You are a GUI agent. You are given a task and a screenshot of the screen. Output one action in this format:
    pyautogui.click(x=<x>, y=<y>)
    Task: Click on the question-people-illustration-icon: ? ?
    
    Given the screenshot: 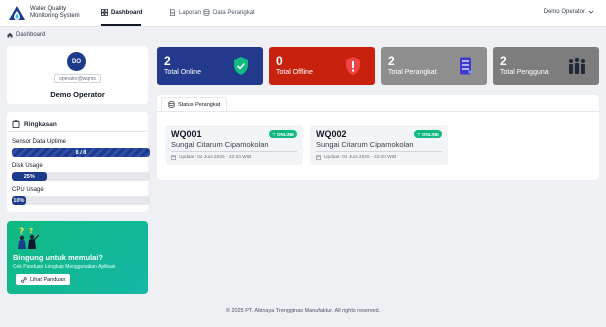 What is the action you would take?
    pyautogui.click(x=29, y=238)
    